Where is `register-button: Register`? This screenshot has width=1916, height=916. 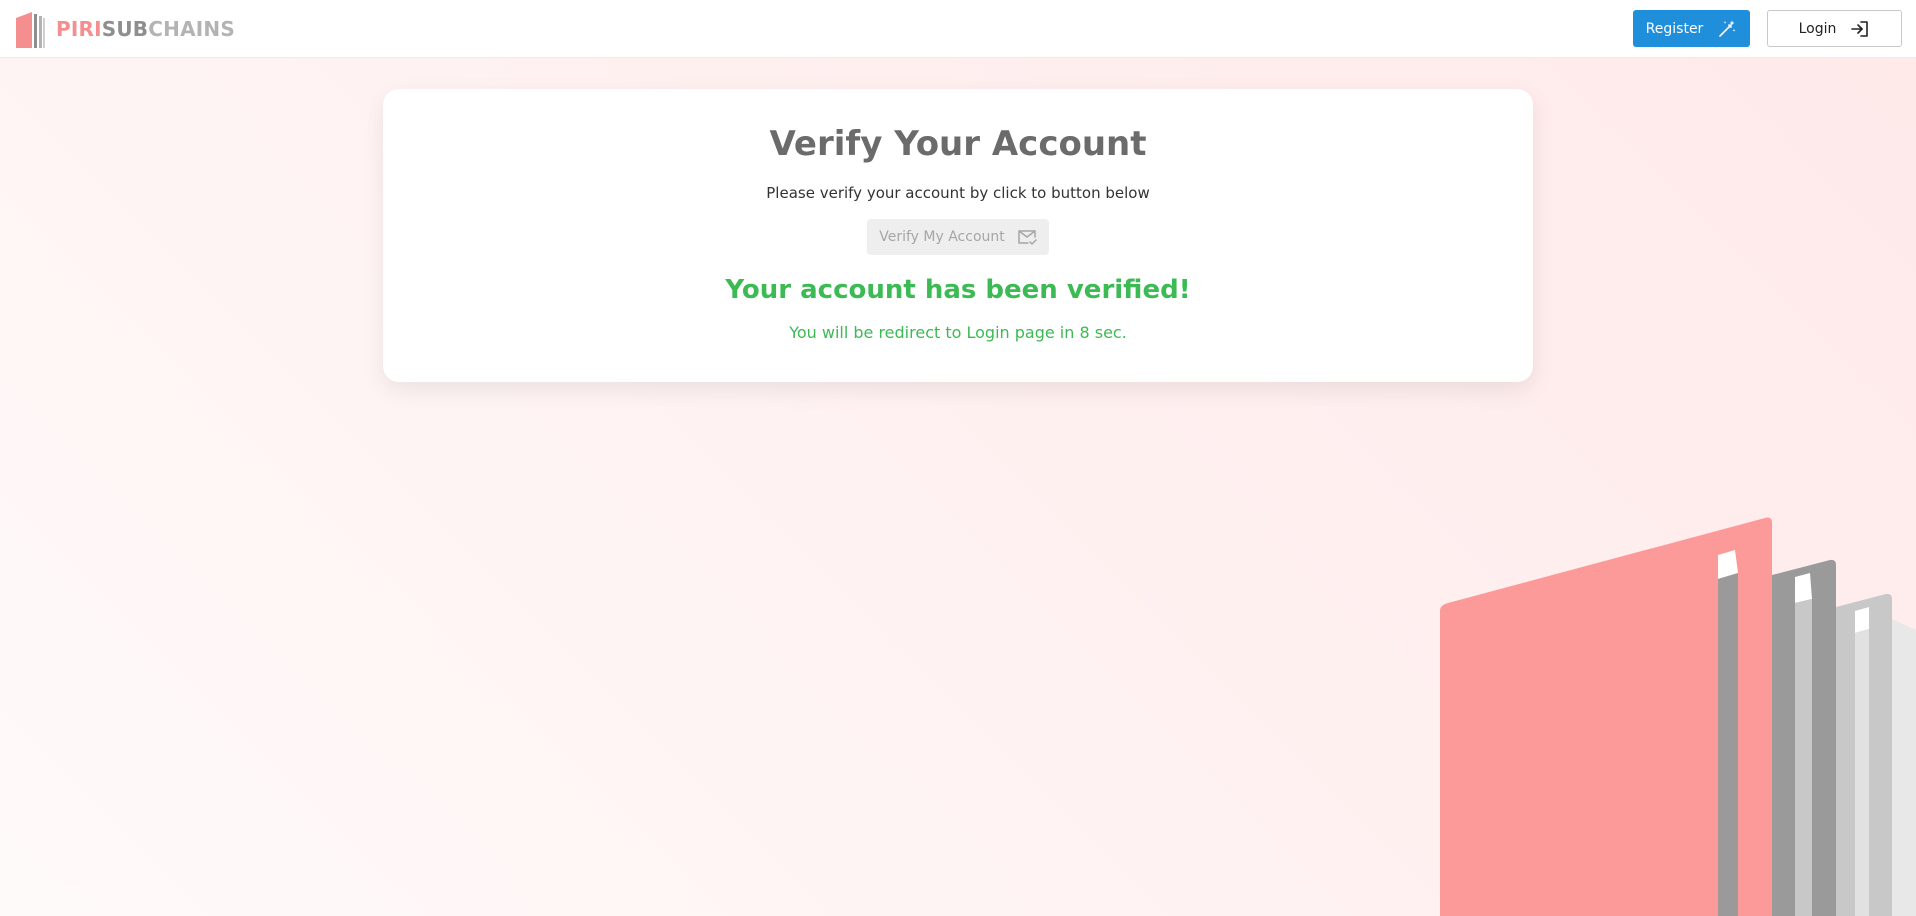 register-button: Register is located at coordinates (1691, 28).